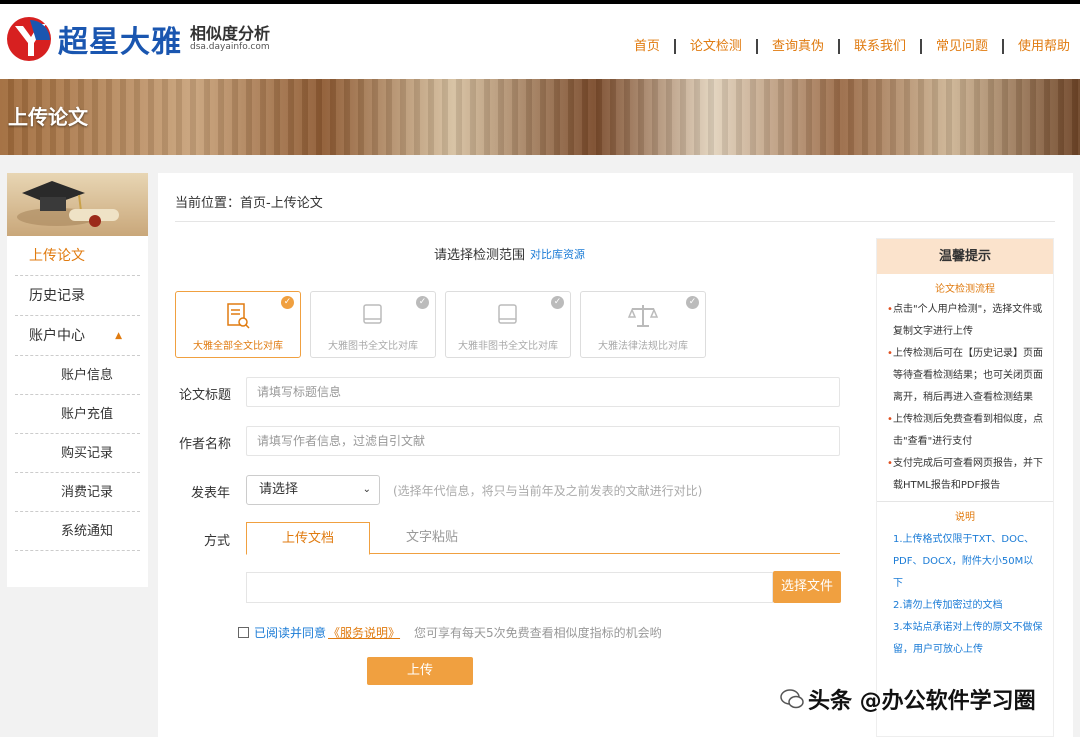  What do you see at coordinates (557, 254) in the screenshot?
I see `compare-library-link: 对比库资源` at bounding box center [557, 254].